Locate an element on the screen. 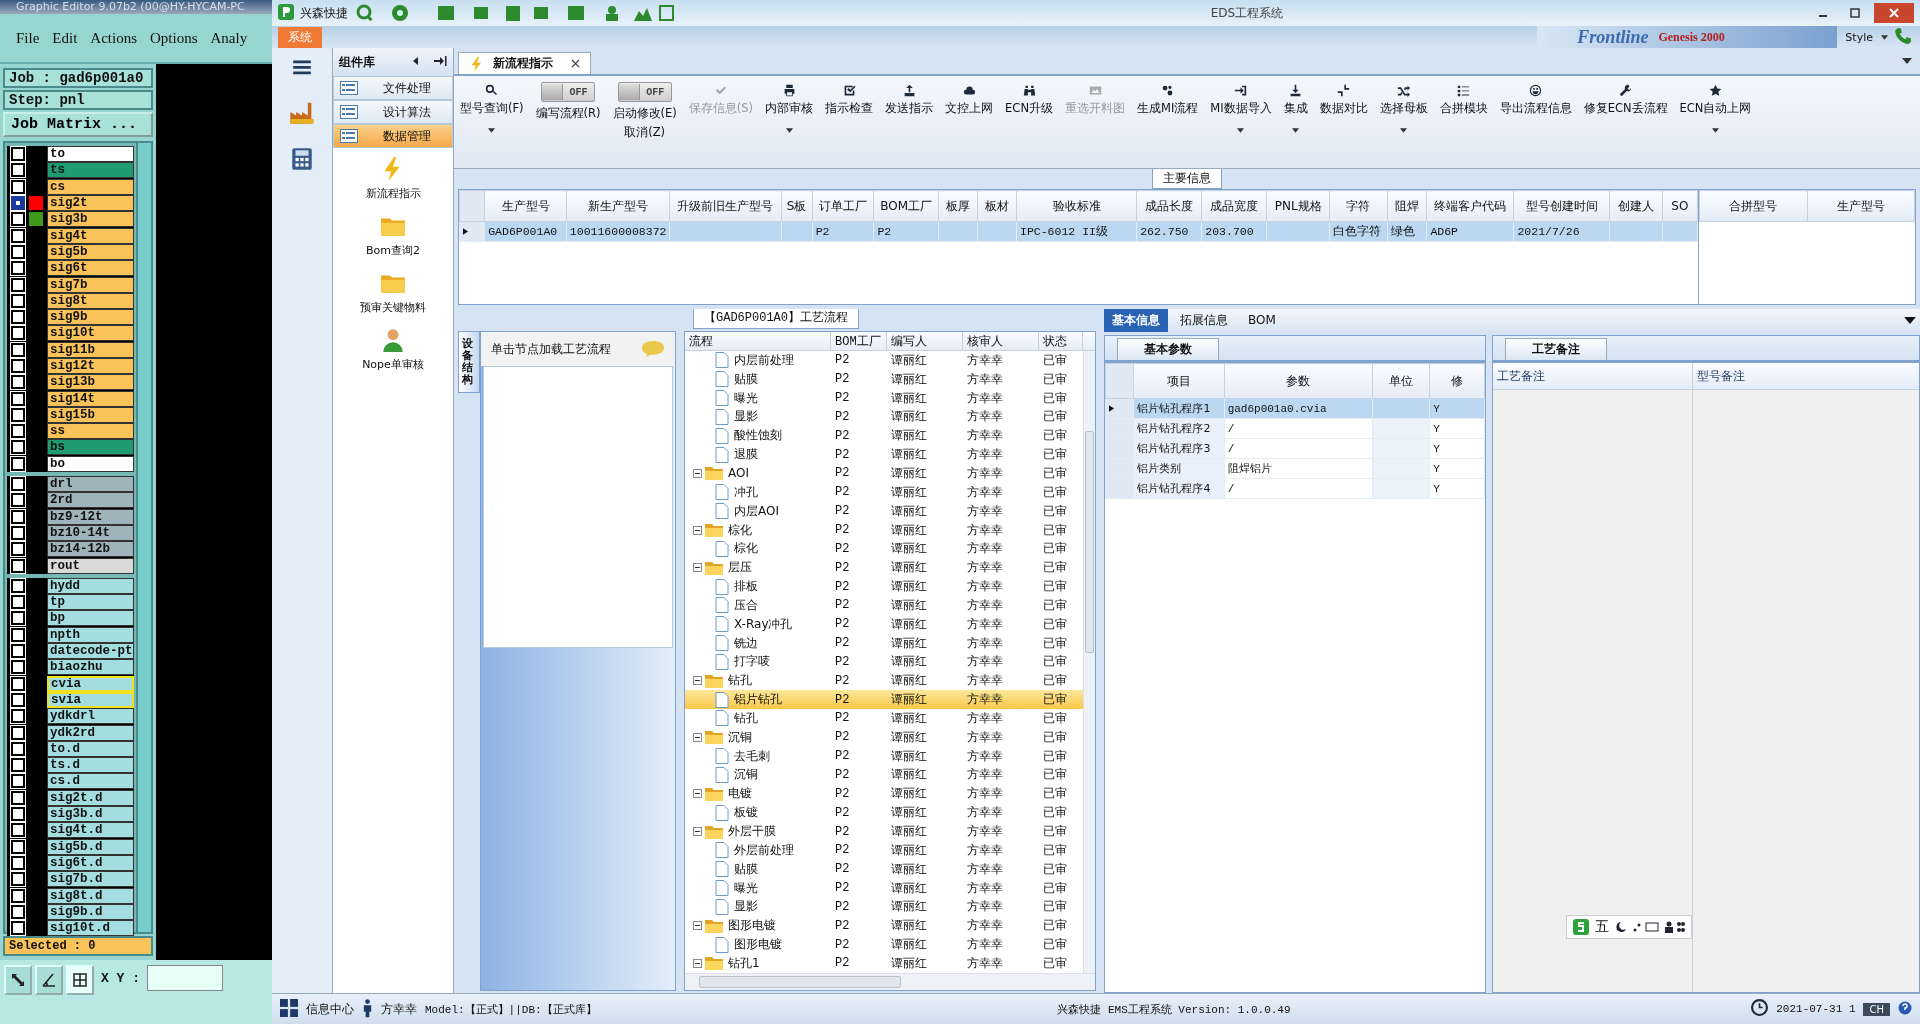  toggle-switch: OFF is located at coordinates (568, 92).